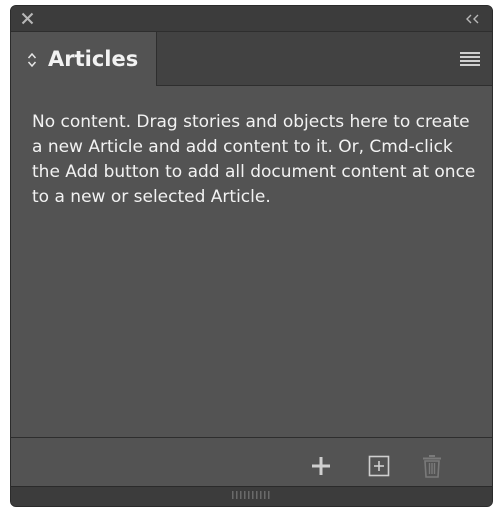 The image size is (504, 520). What do you see at coordinates (93, 59) in the screenshot?
I see `tab-label: Articles` at bounding box center [93, 59].